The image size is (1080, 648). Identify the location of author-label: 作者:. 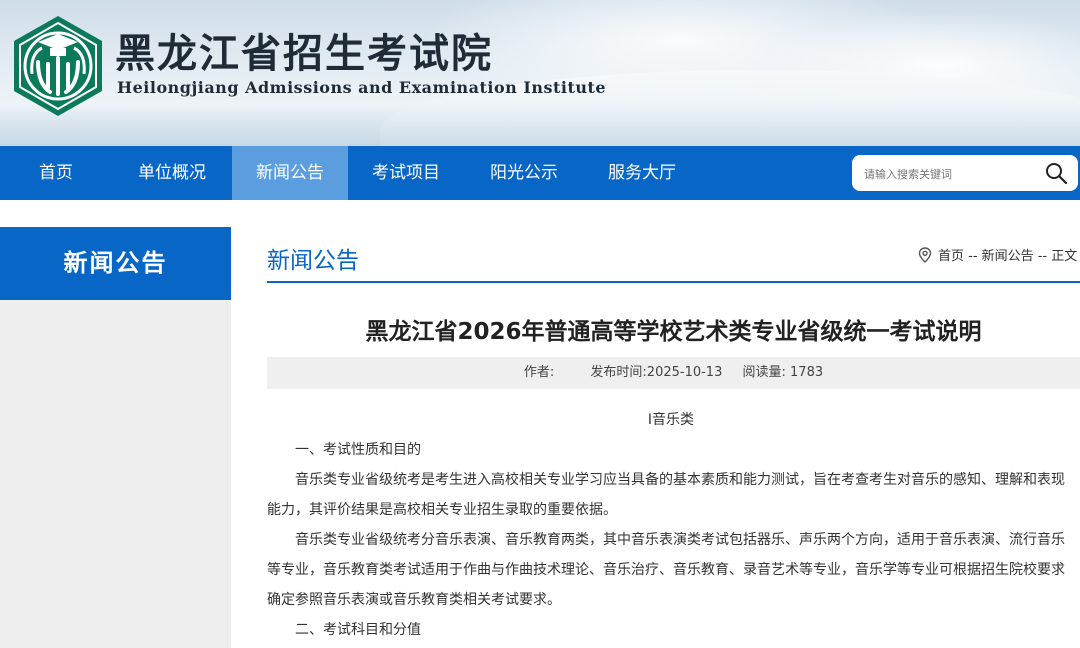
(539, 372).